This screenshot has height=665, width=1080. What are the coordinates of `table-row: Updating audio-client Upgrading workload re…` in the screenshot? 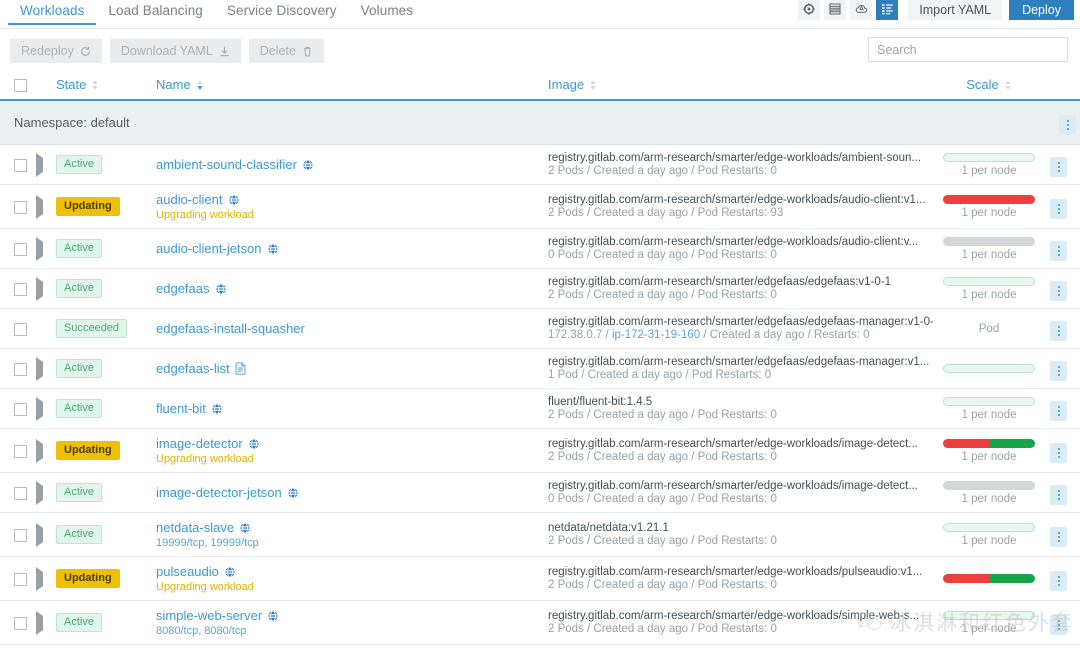 It's located at (540, 207).